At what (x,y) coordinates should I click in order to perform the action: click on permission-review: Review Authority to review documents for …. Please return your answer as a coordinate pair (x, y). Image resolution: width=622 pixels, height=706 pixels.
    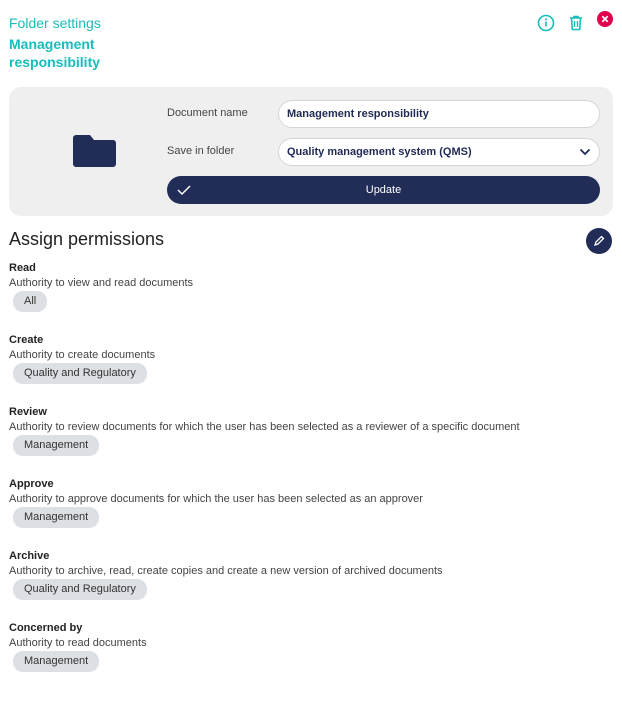
    Looking at the image, I should click on (264, 431).